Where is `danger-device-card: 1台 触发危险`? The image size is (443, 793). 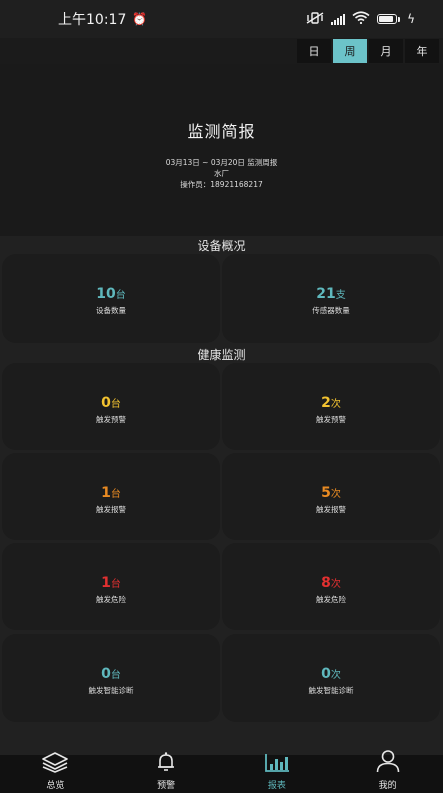
danger-device-card: 1台 触发危险 is located at coordinates (111, 586).